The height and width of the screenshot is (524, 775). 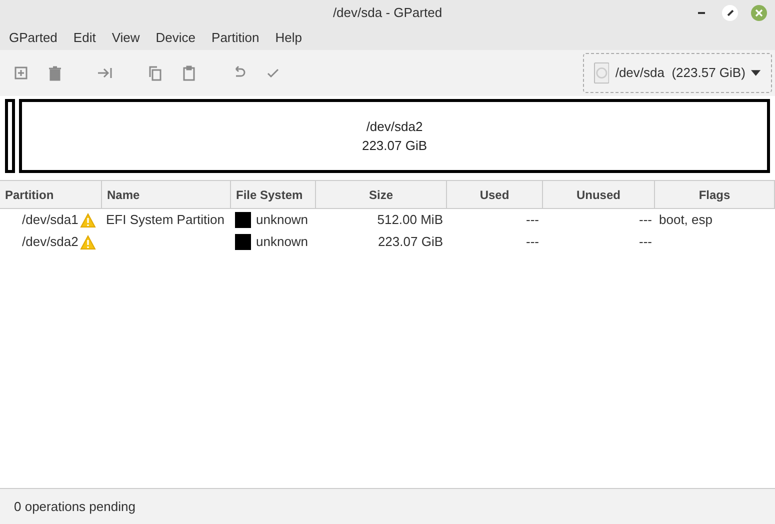 I want to click on column-header: Used, so click(x=495, y=194).